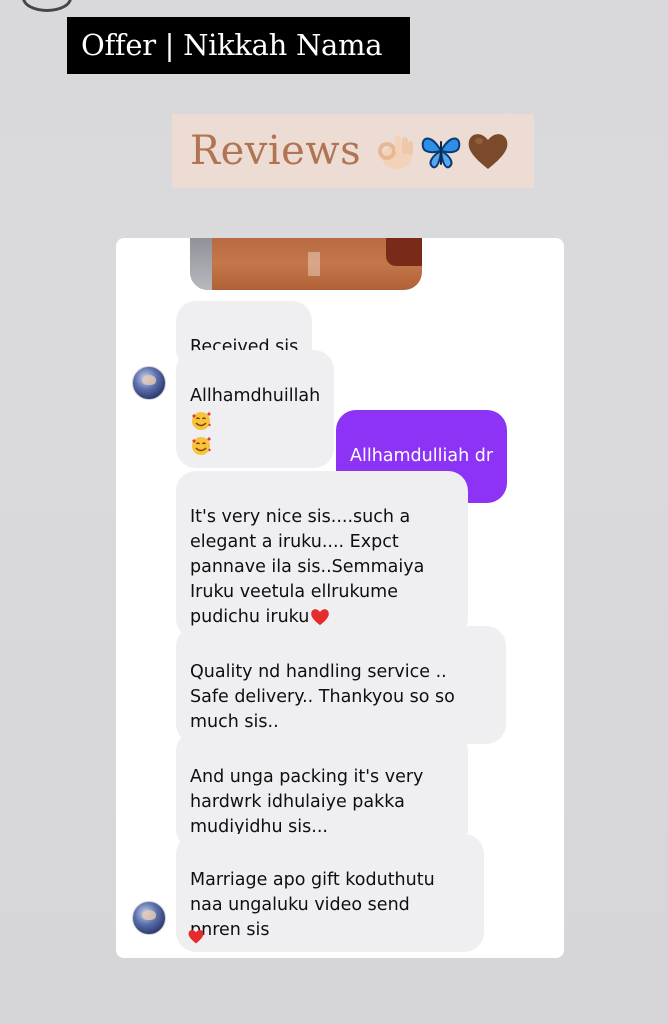  Describe the element at coordinates (255, 396) in the screenshot. I see `message-text: Allhamdhuillah` at that location.